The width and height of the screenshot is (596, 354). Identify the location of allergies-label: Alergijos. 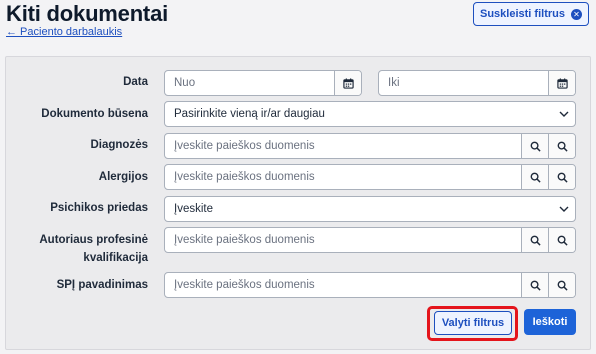
(123, 177).